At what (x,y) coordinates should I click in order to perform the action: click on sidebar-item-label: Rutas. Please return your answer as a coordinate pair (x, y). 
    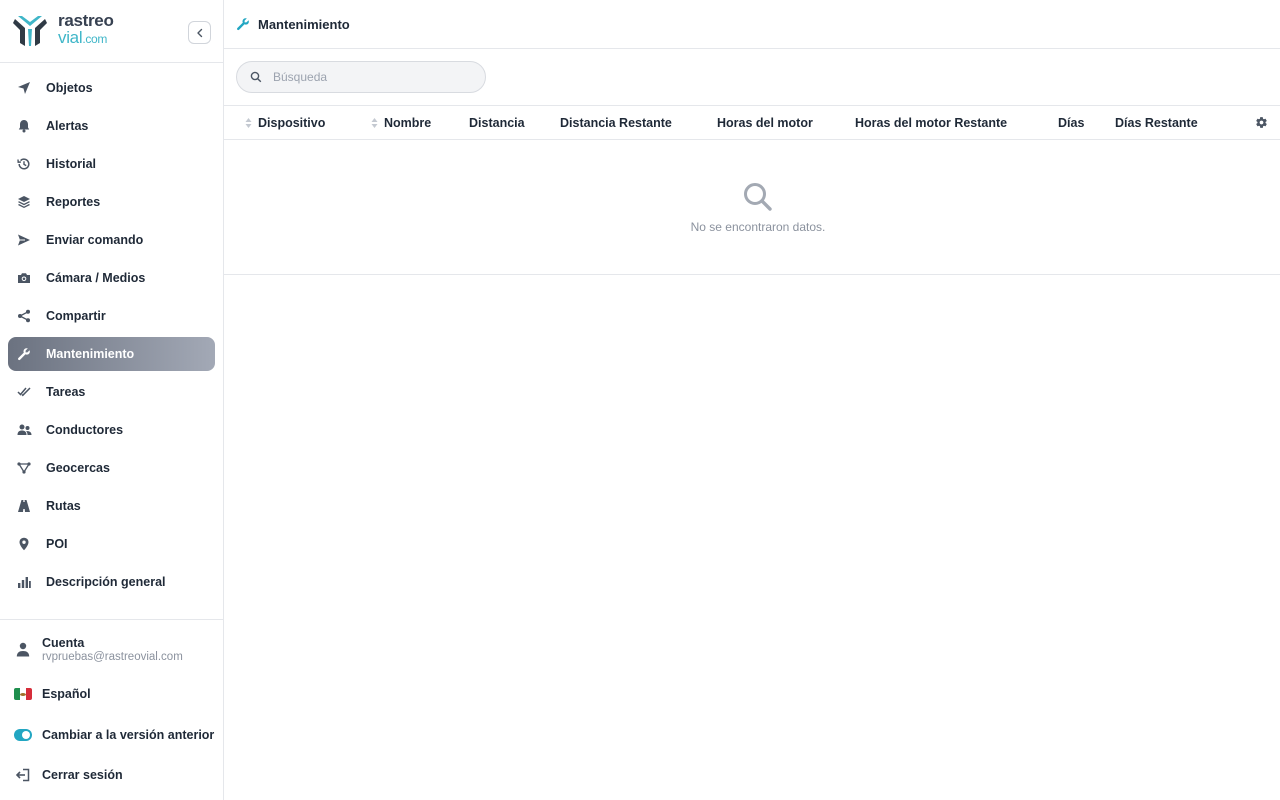
    Looking at the image, I should click on (63, 506).